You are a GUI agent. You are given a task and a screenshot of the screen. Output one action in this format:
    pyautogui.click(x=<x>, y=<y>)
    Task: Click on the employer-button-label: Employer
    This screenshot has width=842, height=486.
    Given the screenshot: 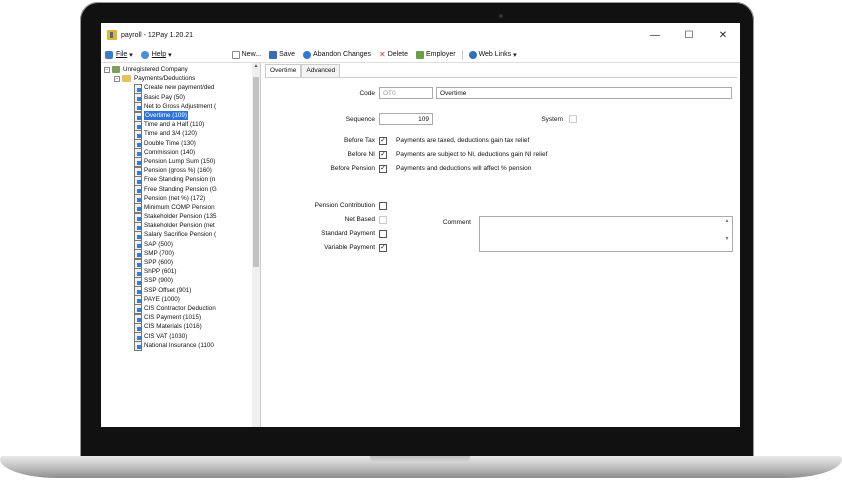 What is the action you would take?
    pyautogui.click(x=440, y=54)
    